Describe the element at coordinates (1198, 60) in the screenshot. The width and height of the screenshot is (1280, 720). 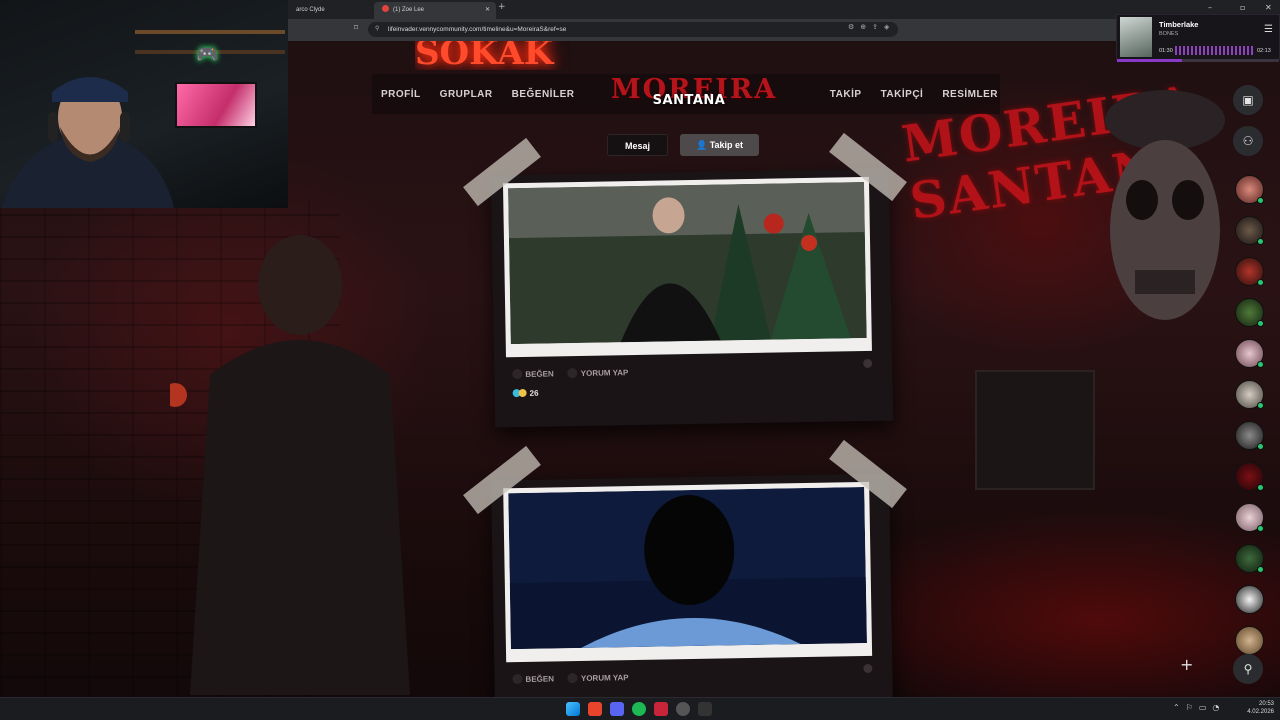
I see `progress-bar` at that location.